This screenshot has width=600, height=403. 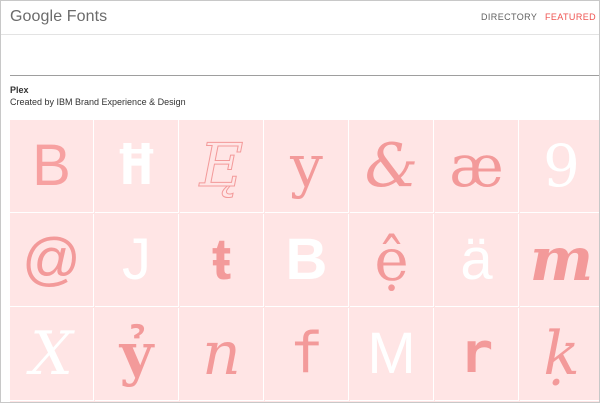 I want to click on font-family-name: Plex, so click(x=19, y=90).